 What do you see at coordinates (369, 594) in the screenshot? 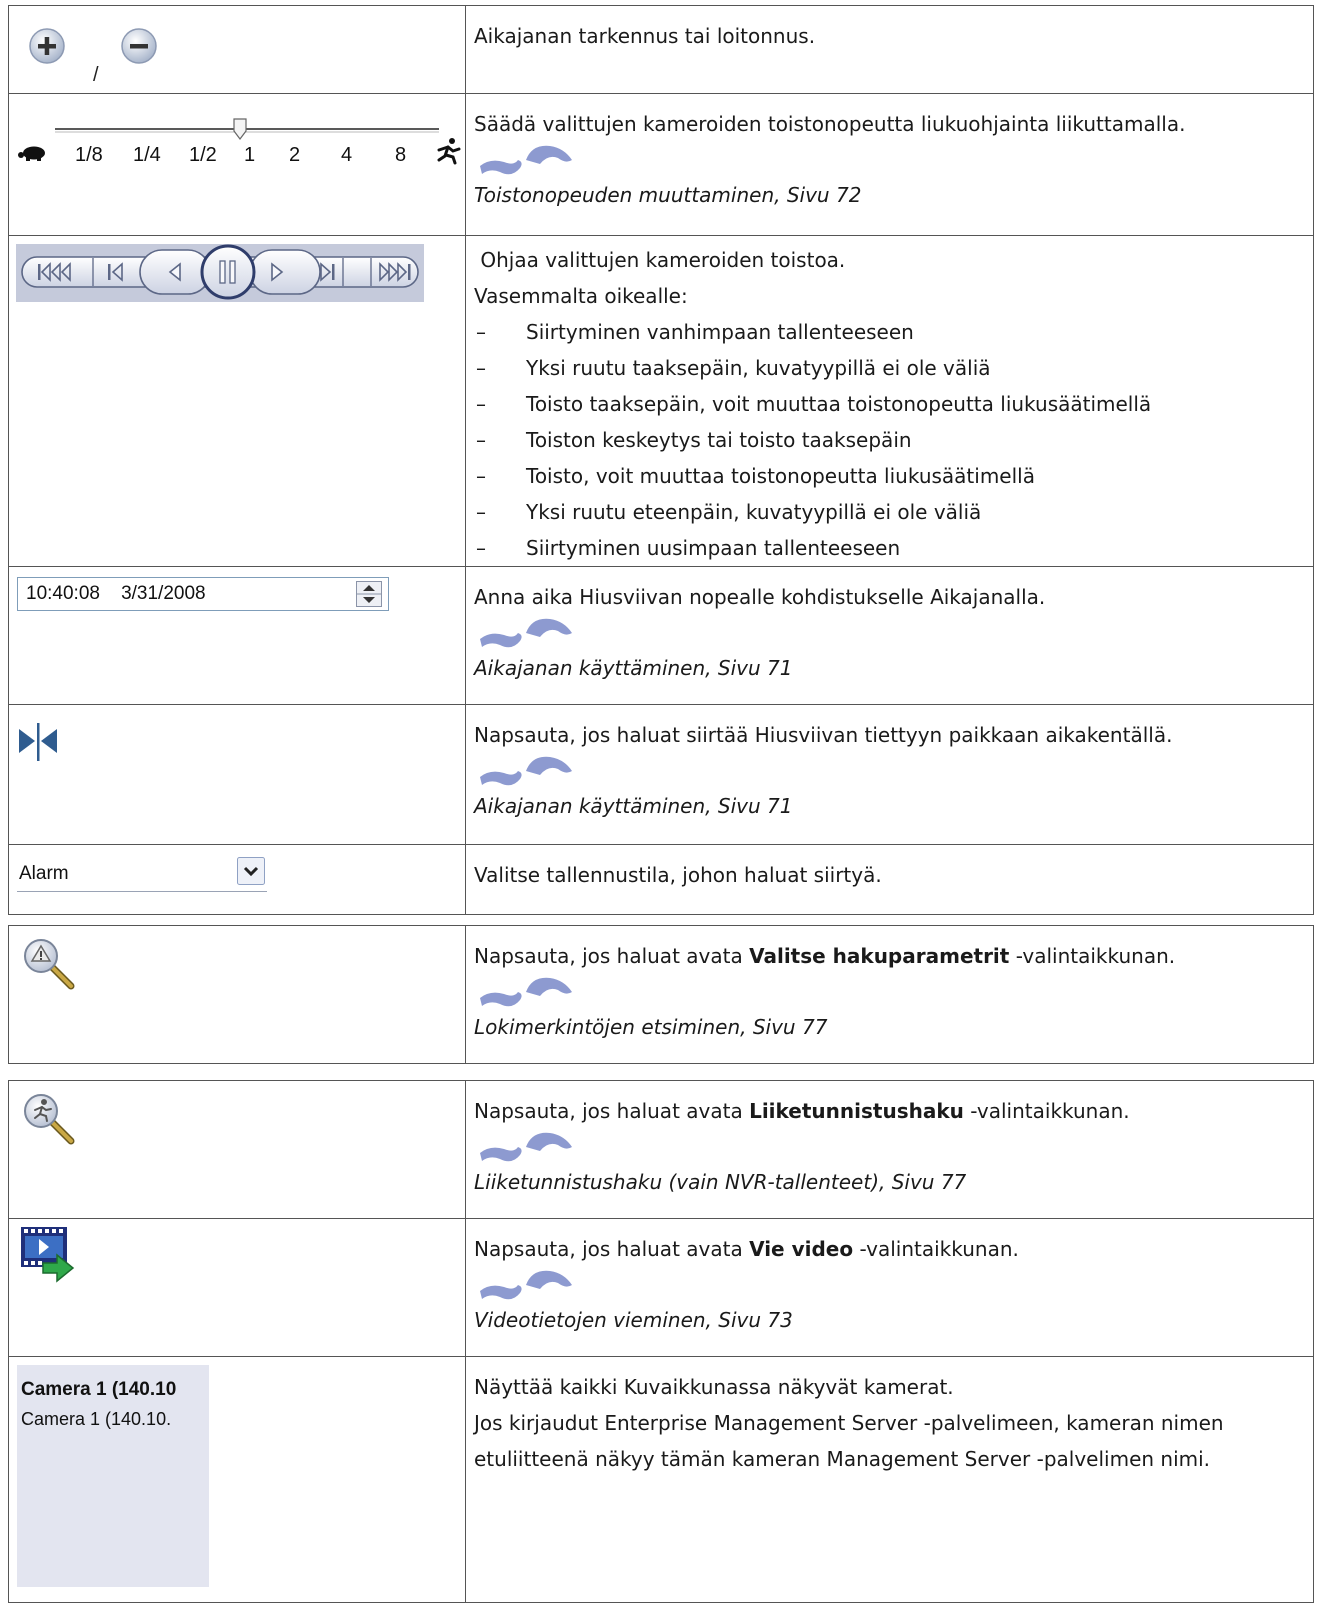
I see `time-spinner-icon` at bounding box center [369, 594].